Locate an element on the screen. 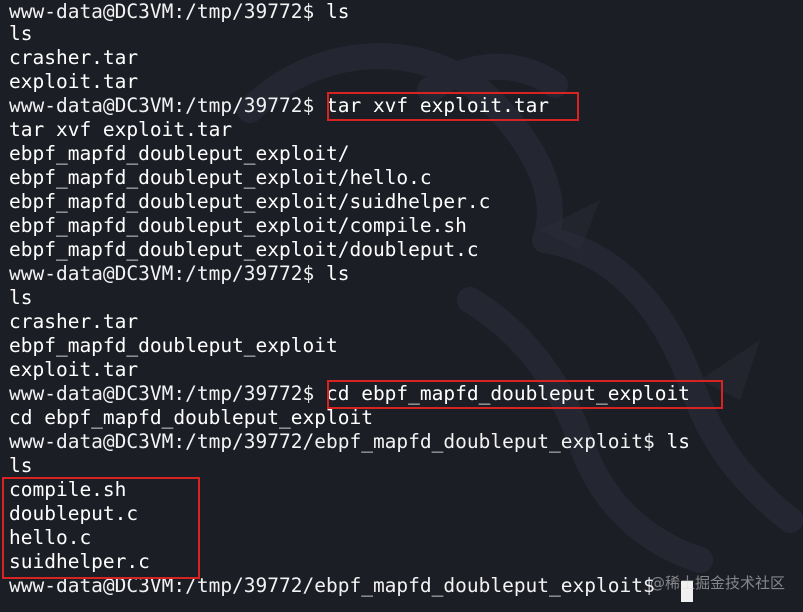  command-text: tar xvf exploit.tar is located at coordinates (437, 105).